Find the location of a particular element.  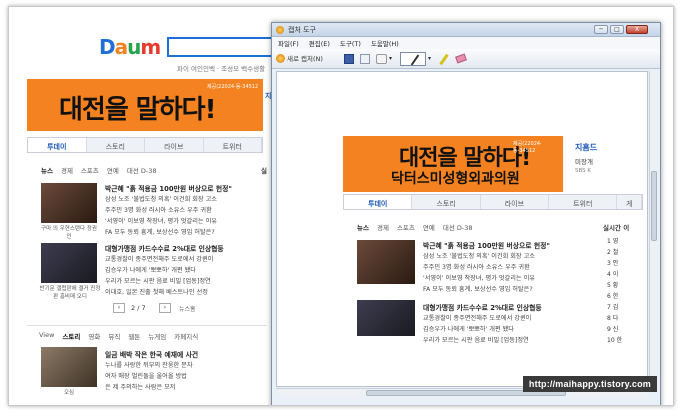

nav-sports: 스포츠 is located at coordinates (90, 170).